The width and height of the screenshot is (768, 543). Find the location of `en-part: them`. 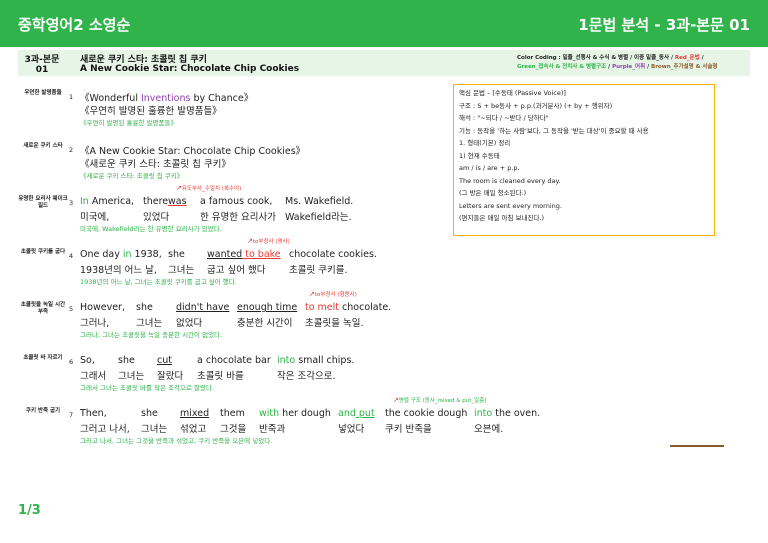

en-part: them is located at coordinates (232, 413).